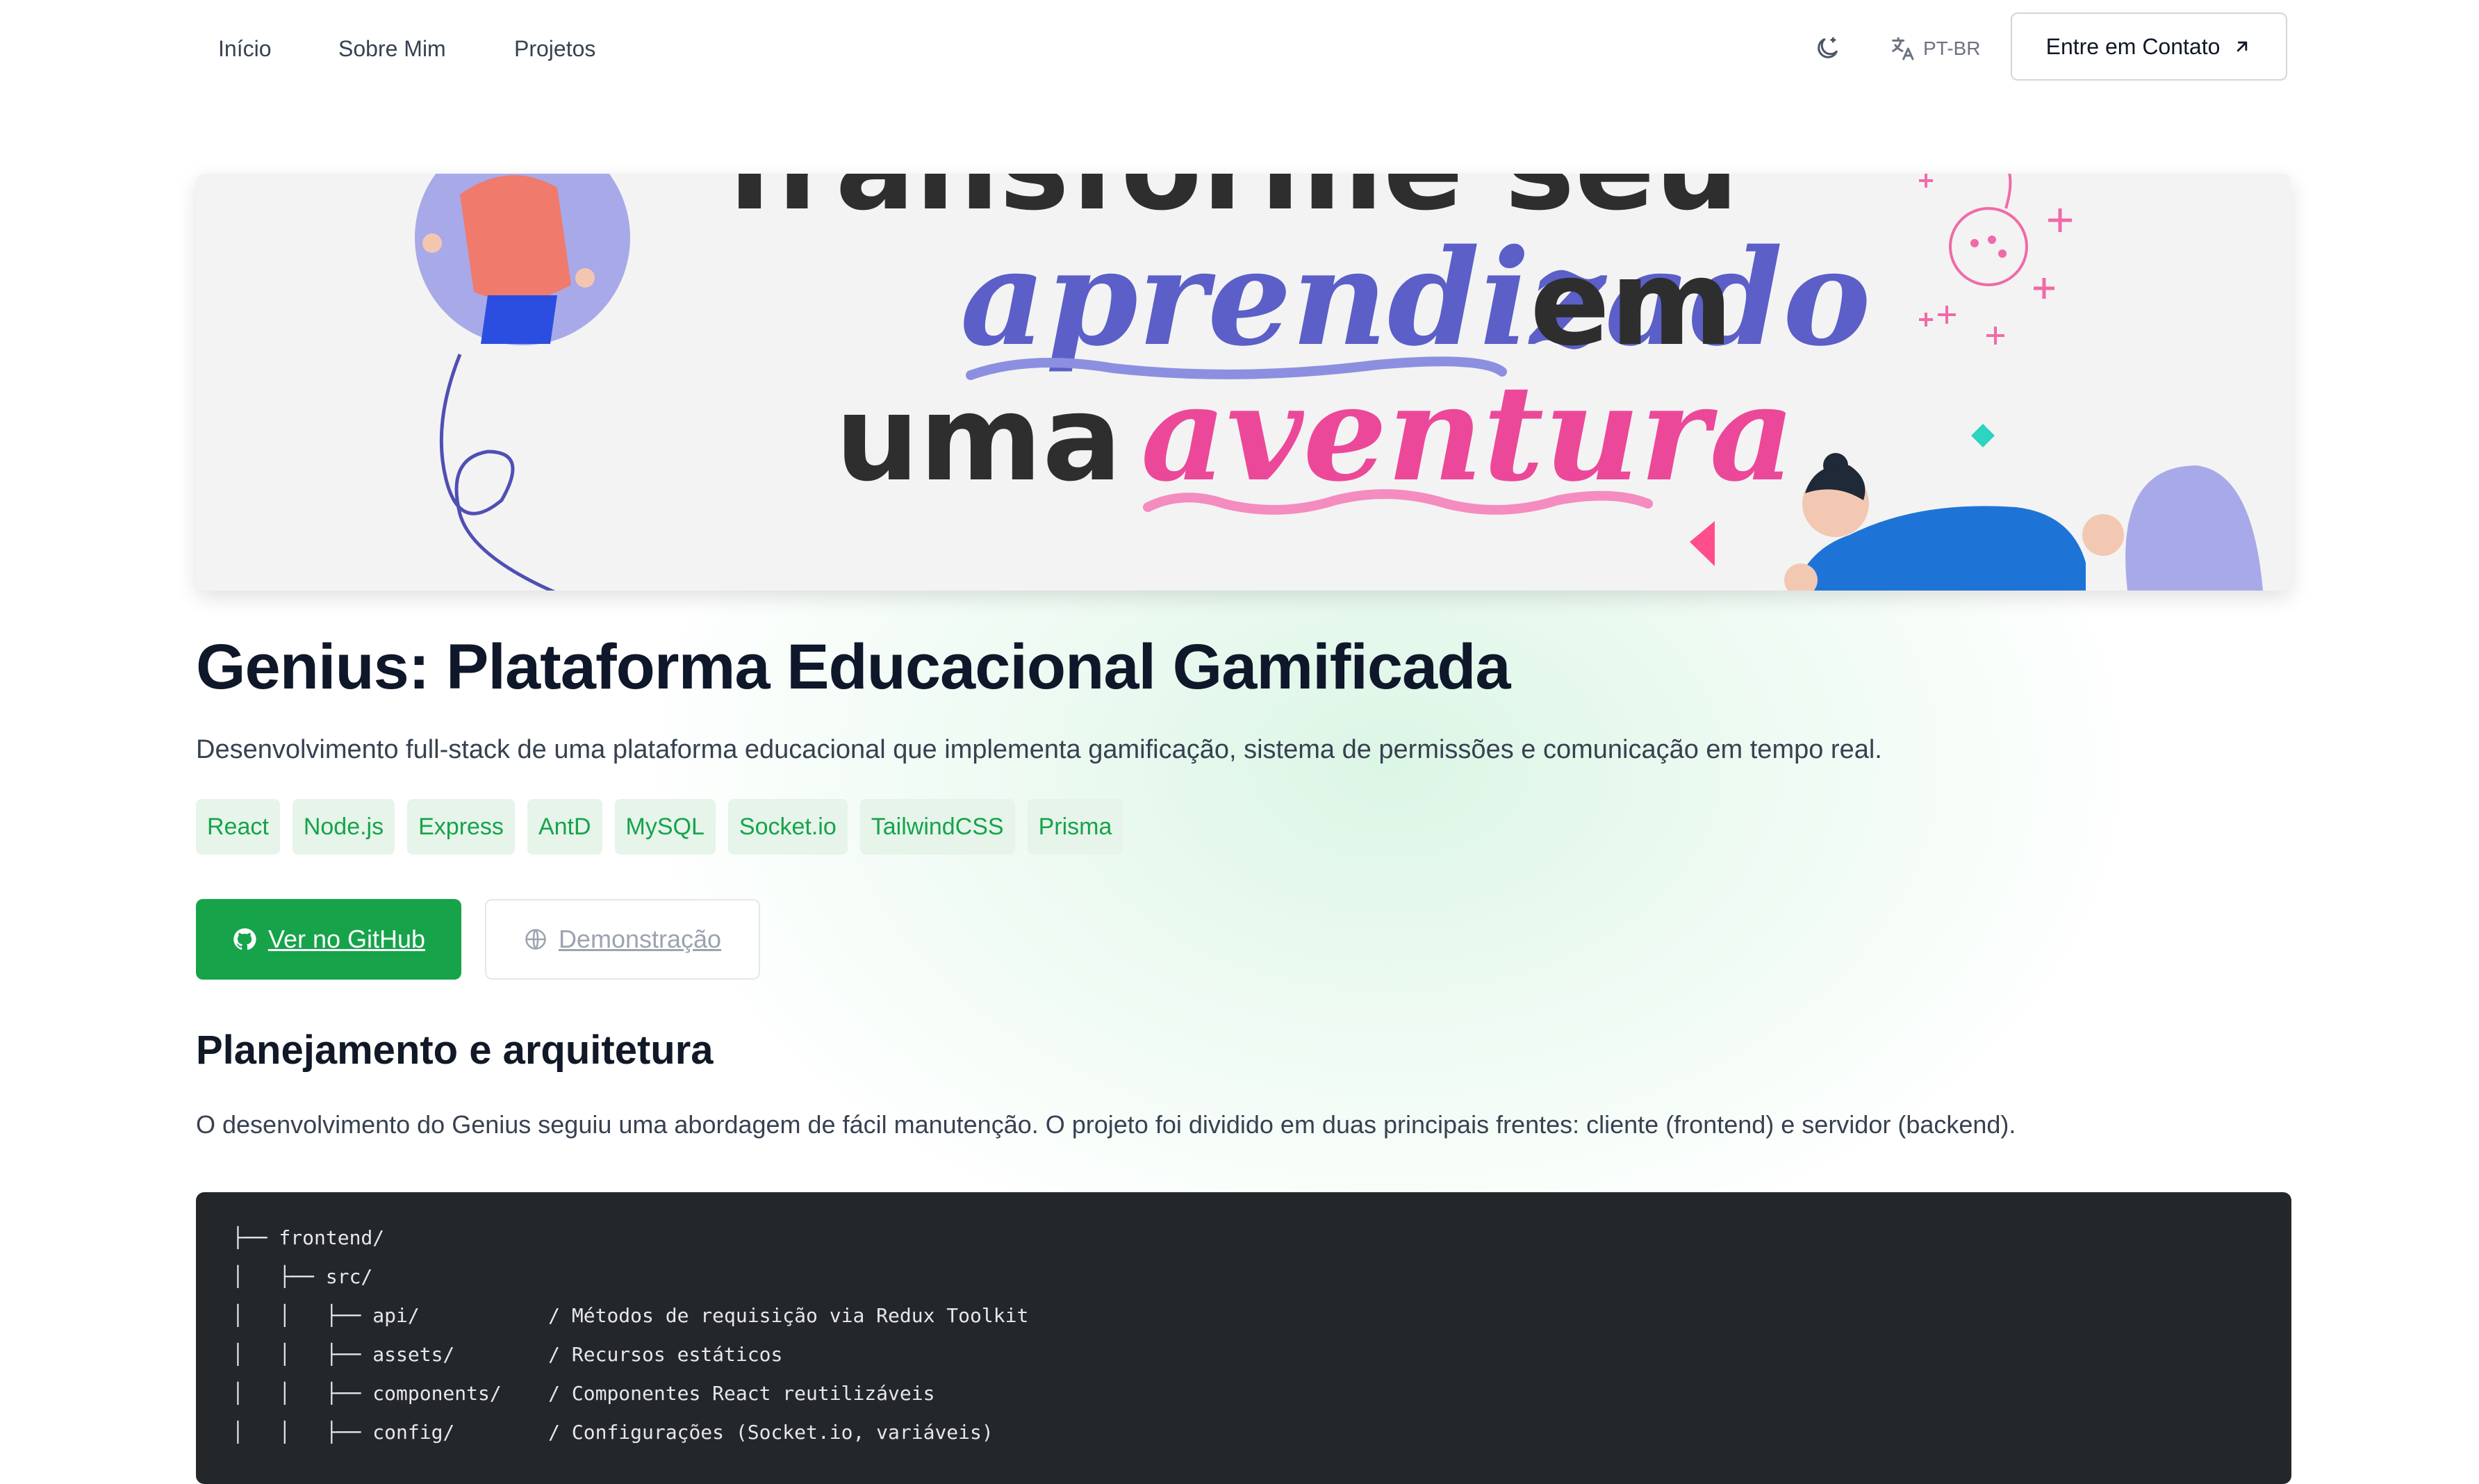 This screenshot has width=2479, height=1484. Describe the element at coordinates (245, 939) in the screenshot. I see `github-icon` at that location.